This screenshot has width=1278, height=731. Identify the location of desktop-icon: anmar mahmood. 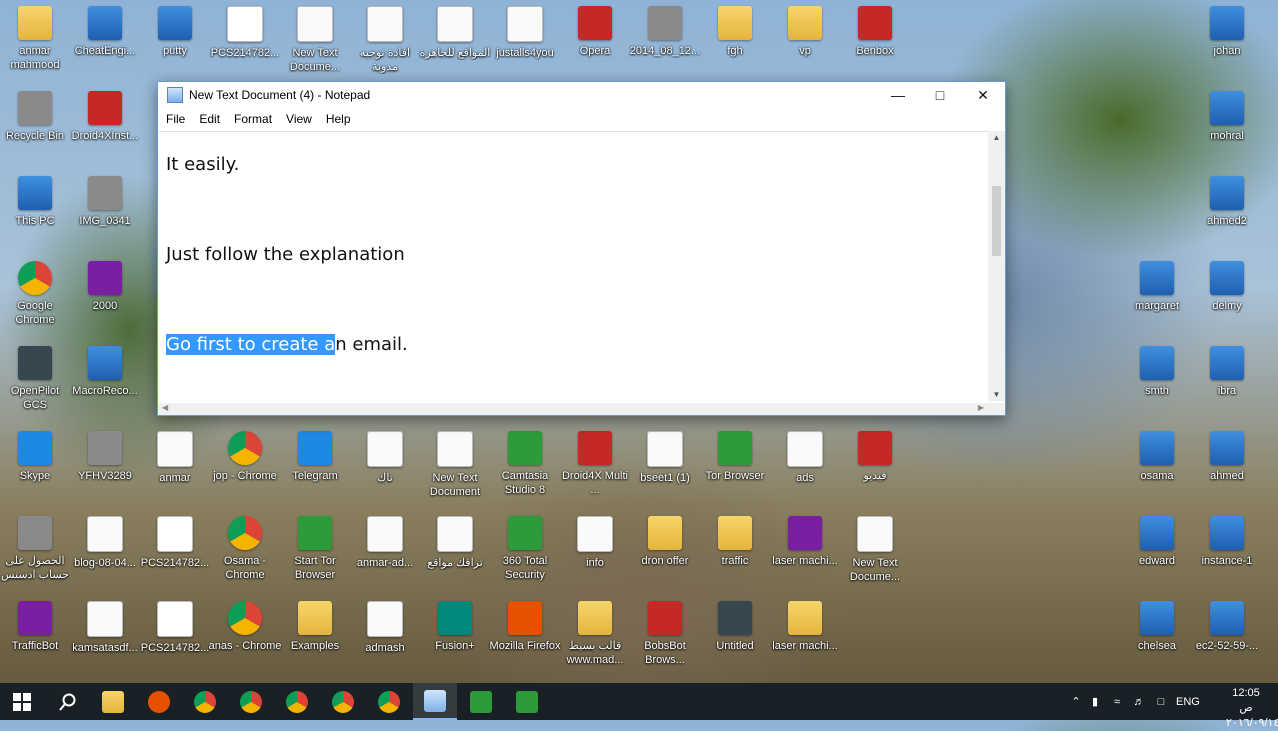
(35, 41).